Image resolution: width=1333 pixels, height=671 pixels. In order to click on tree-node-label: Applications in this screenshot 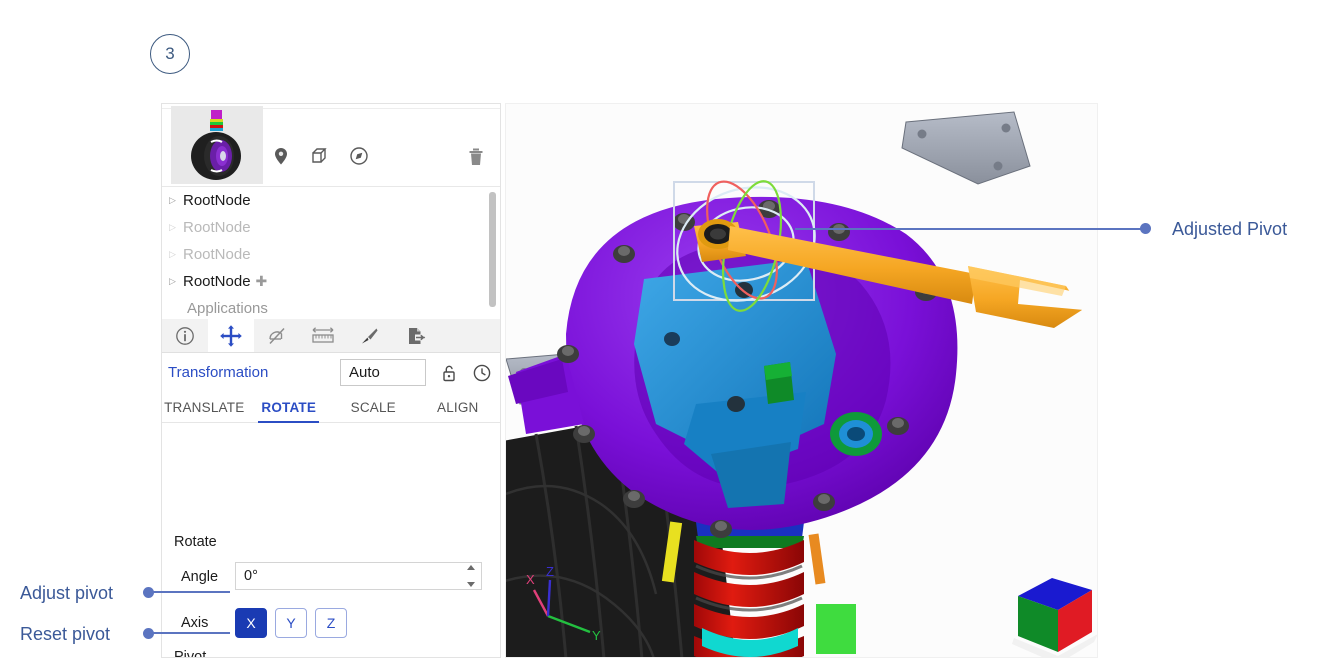, I will do `click(227, 308)`.